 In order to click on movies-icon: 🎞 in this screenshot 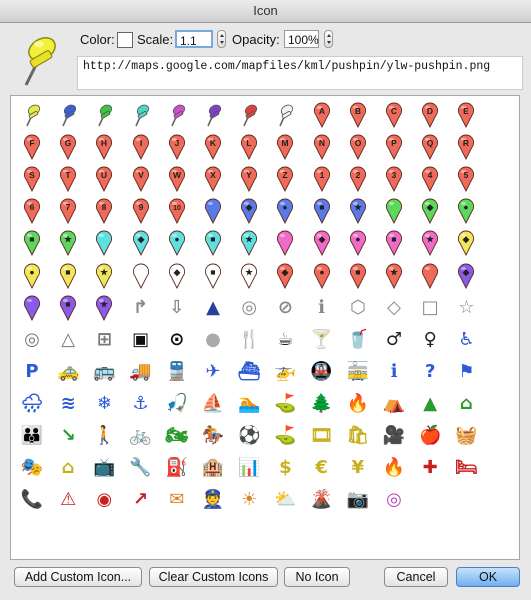, I will do `click(322, 436)`.